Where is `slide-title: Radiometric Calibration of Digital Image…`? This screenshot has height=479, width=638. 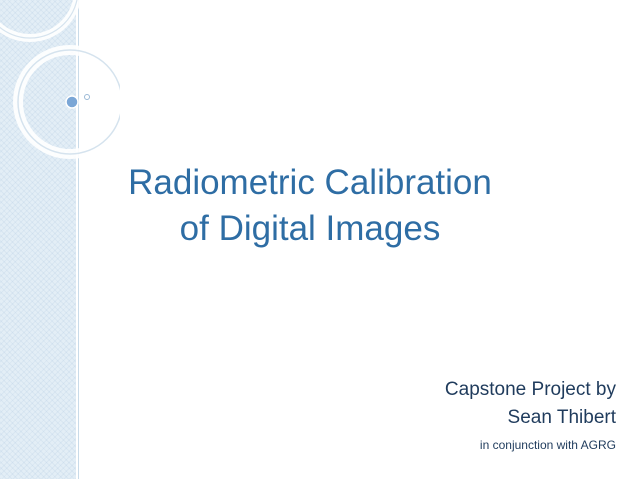 slide-title: Radiometric Calibration of Digital Image… is located at coordinates (310, 206).